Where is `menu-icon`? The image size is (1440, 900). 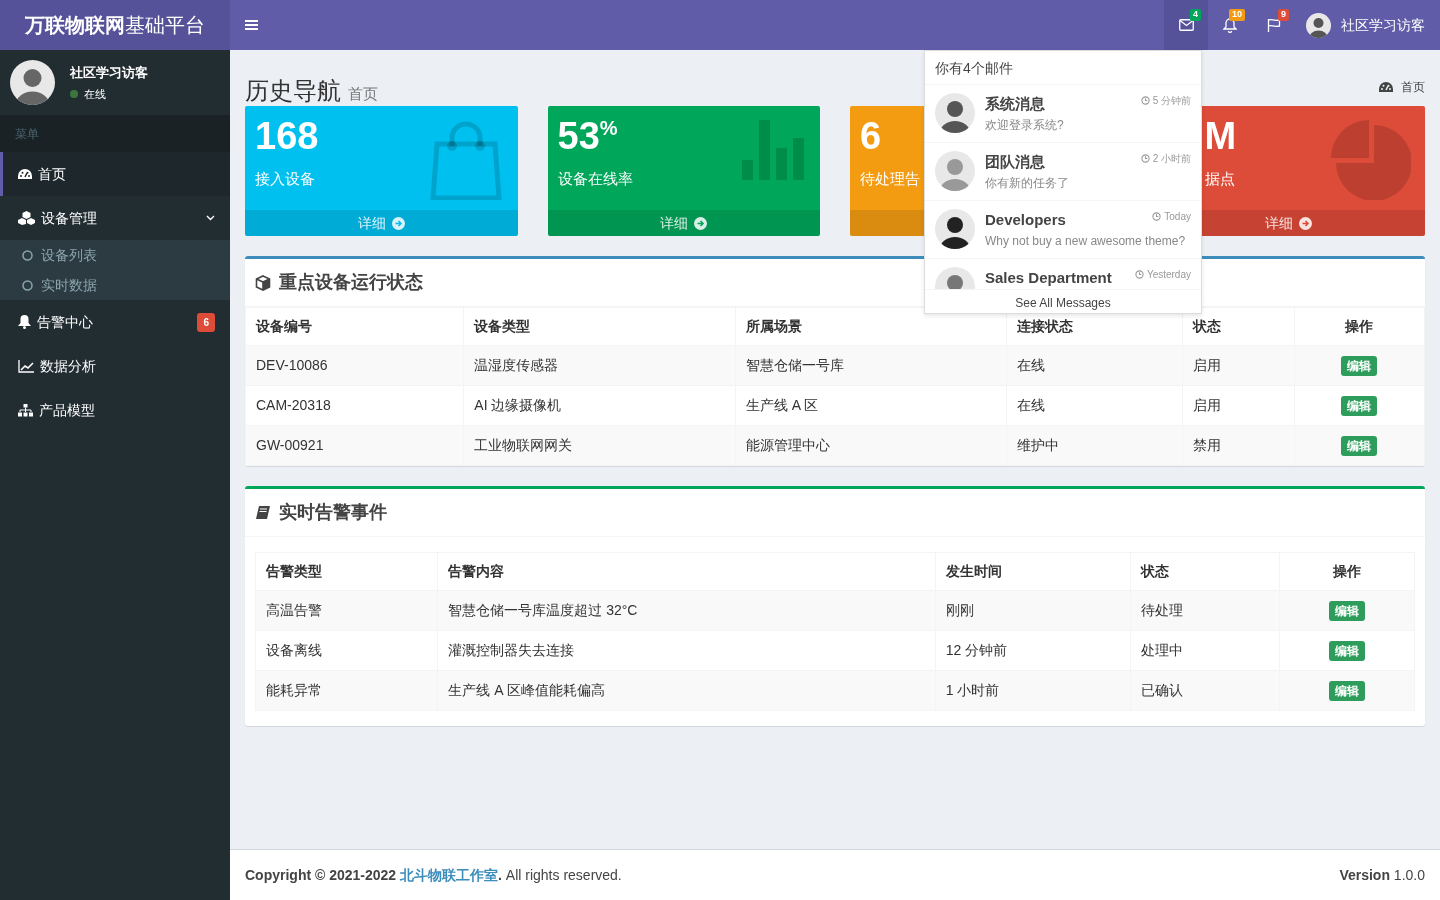 menu-icon is located at coordinates (251, 25).